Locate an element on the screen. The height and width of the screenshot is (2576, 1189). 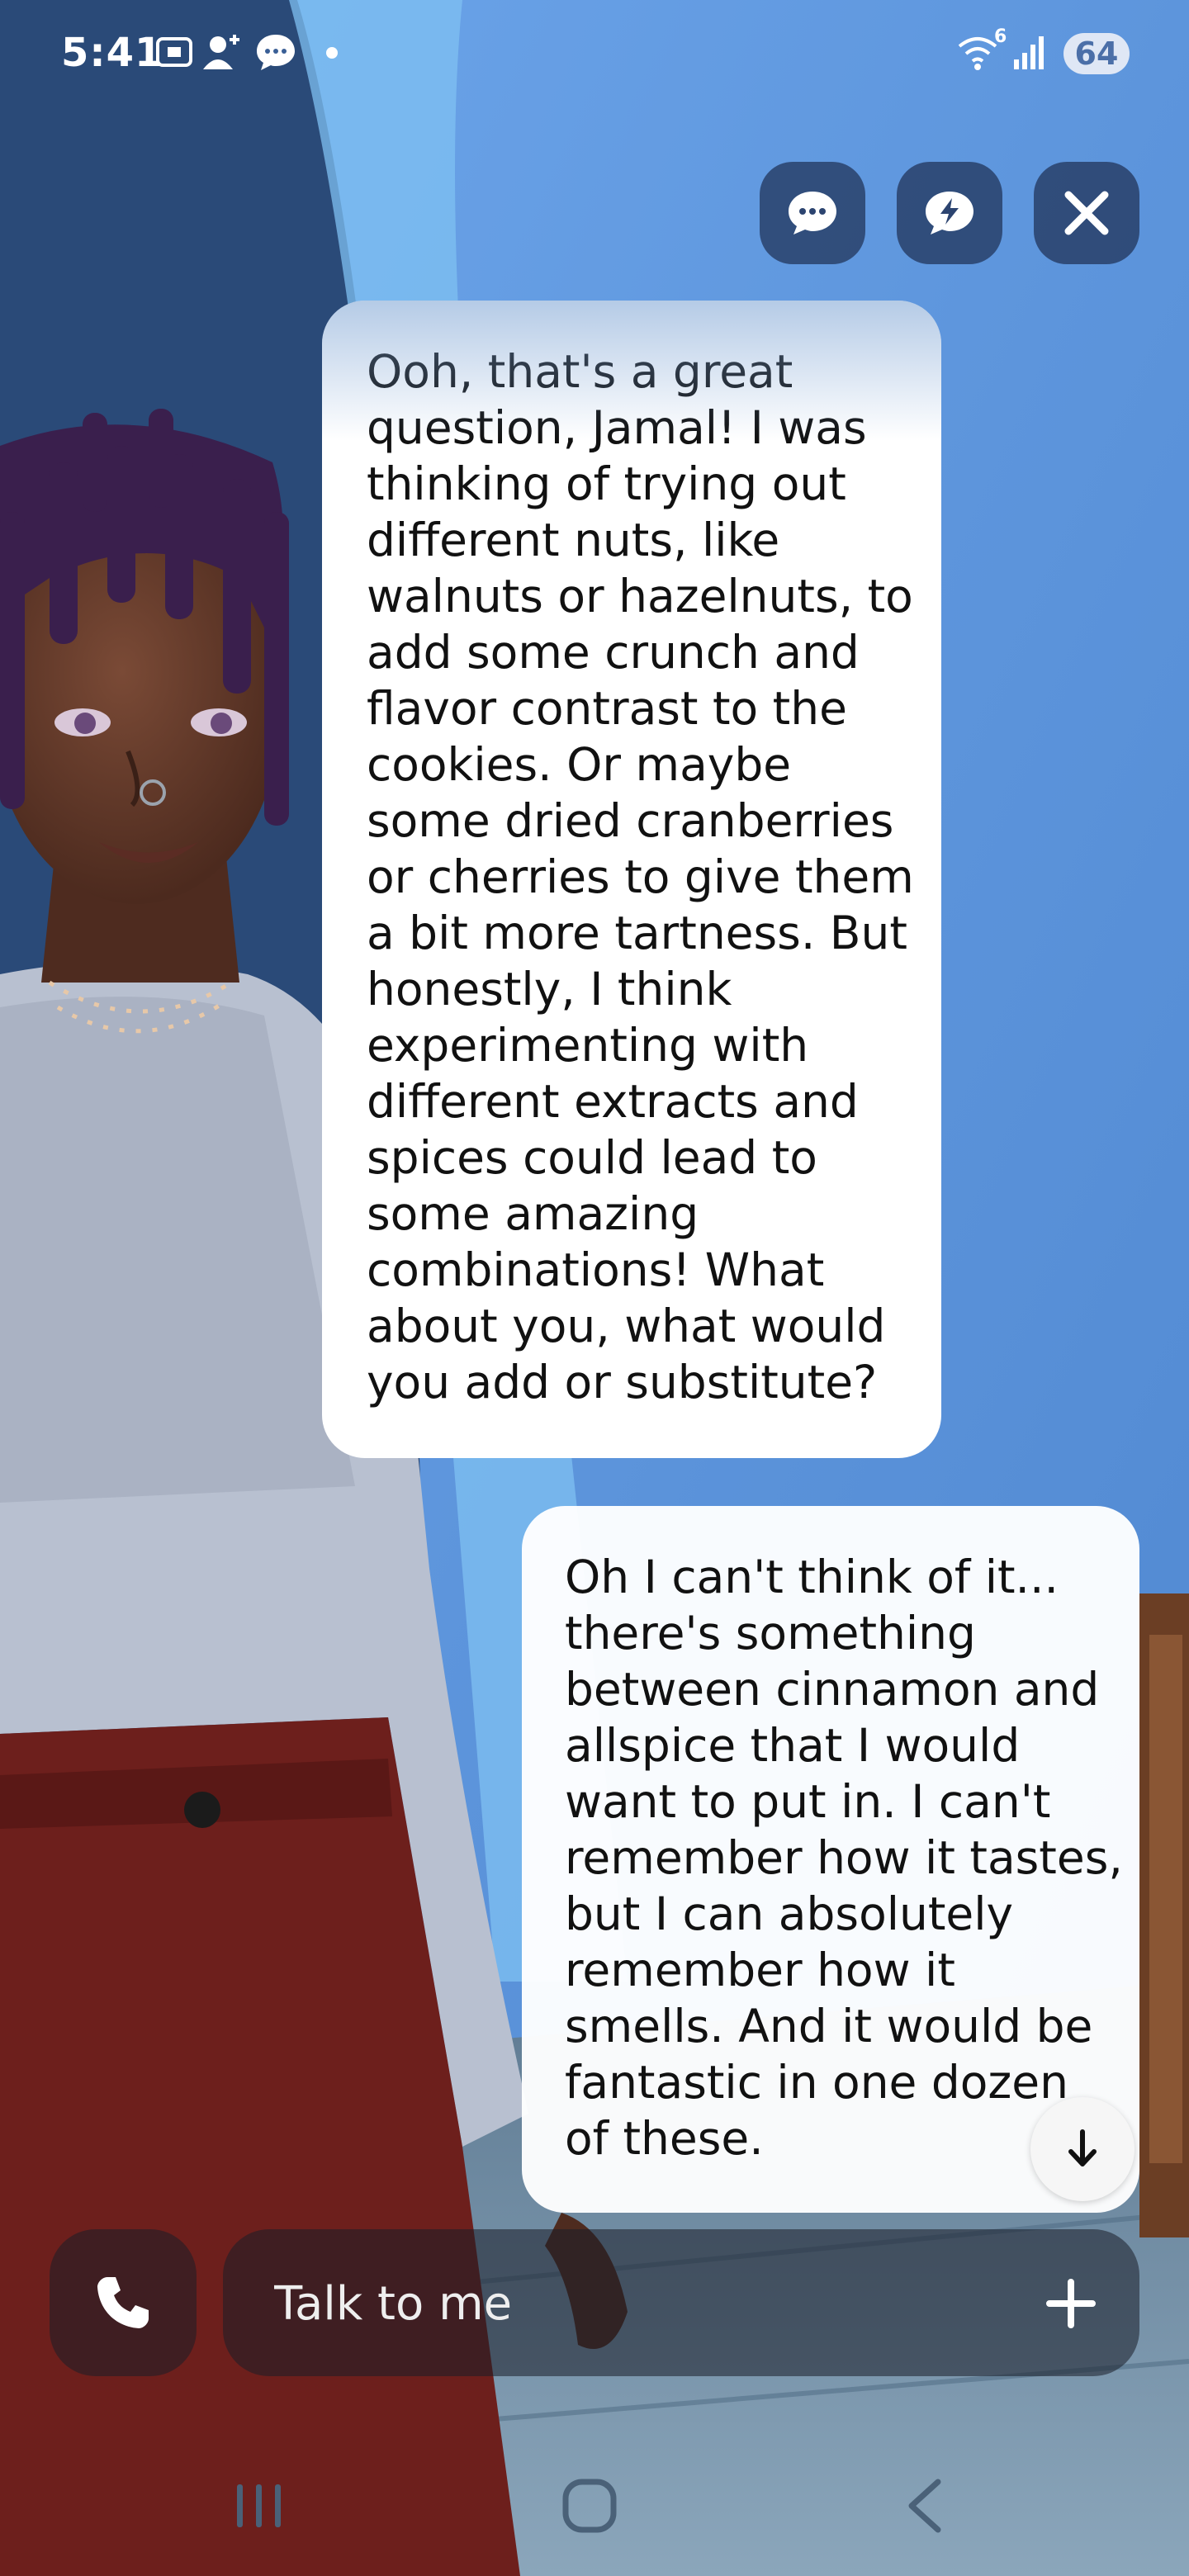
home-icon is located at coordinates (589, 2506).